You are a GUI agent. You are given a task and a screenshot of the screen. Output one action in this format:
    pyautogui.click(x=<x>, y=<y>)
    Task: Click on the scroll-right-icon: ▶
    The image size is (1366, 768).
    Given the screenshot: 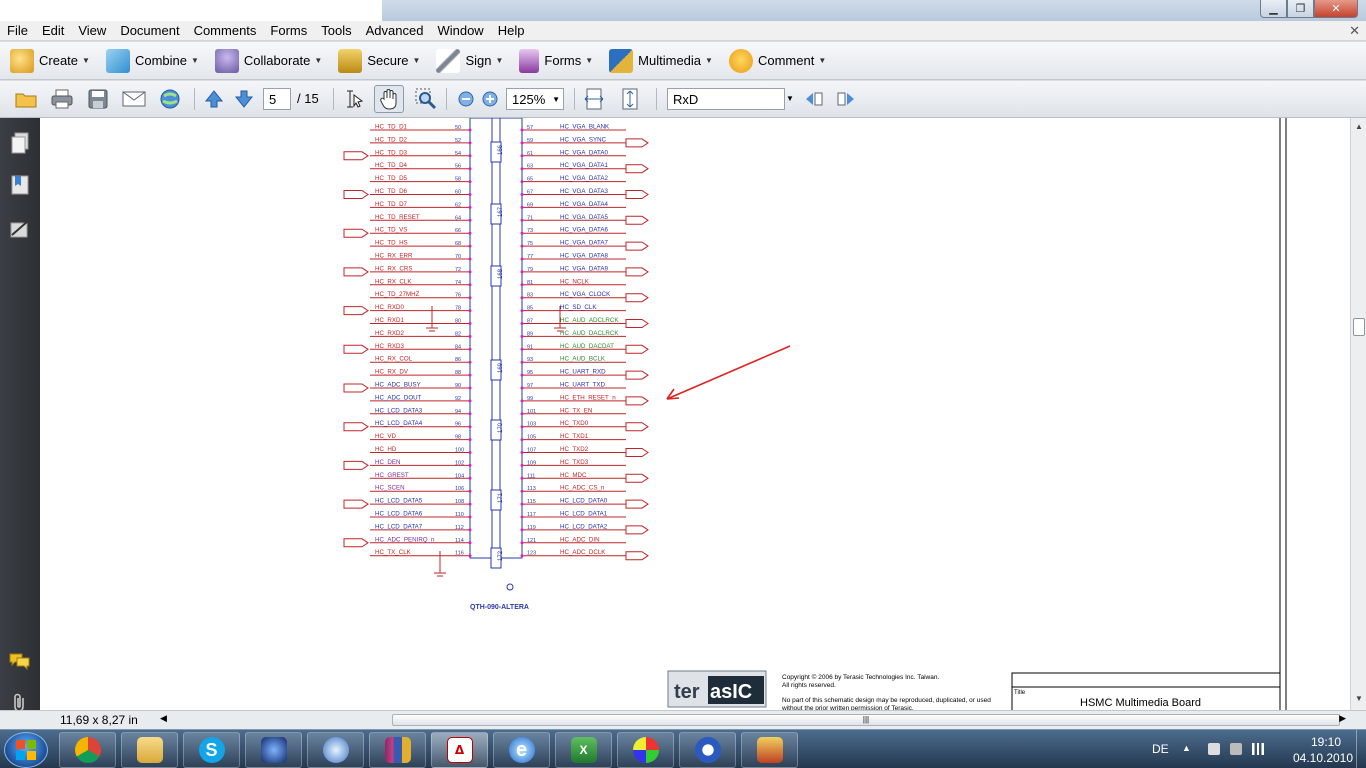 What is the action you would take?
    pyautogui.click(x=1342, y=718)
    